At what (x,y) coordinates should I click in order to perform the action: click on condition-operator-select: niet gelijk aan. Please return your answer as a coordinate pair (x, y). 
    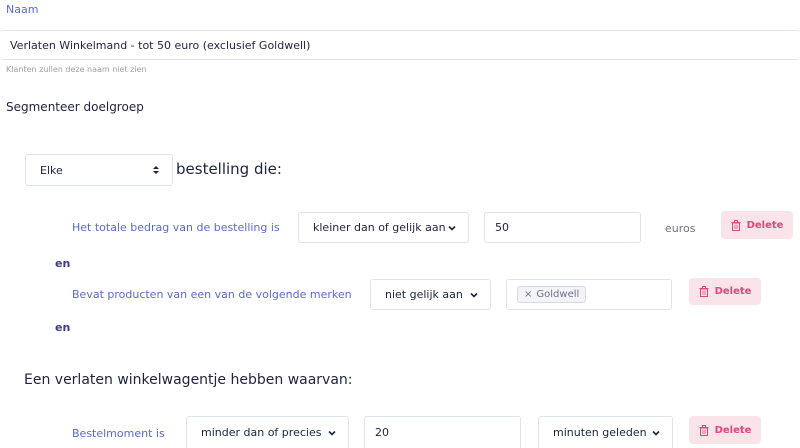
    Looking at the image, I should click on (430, 294).